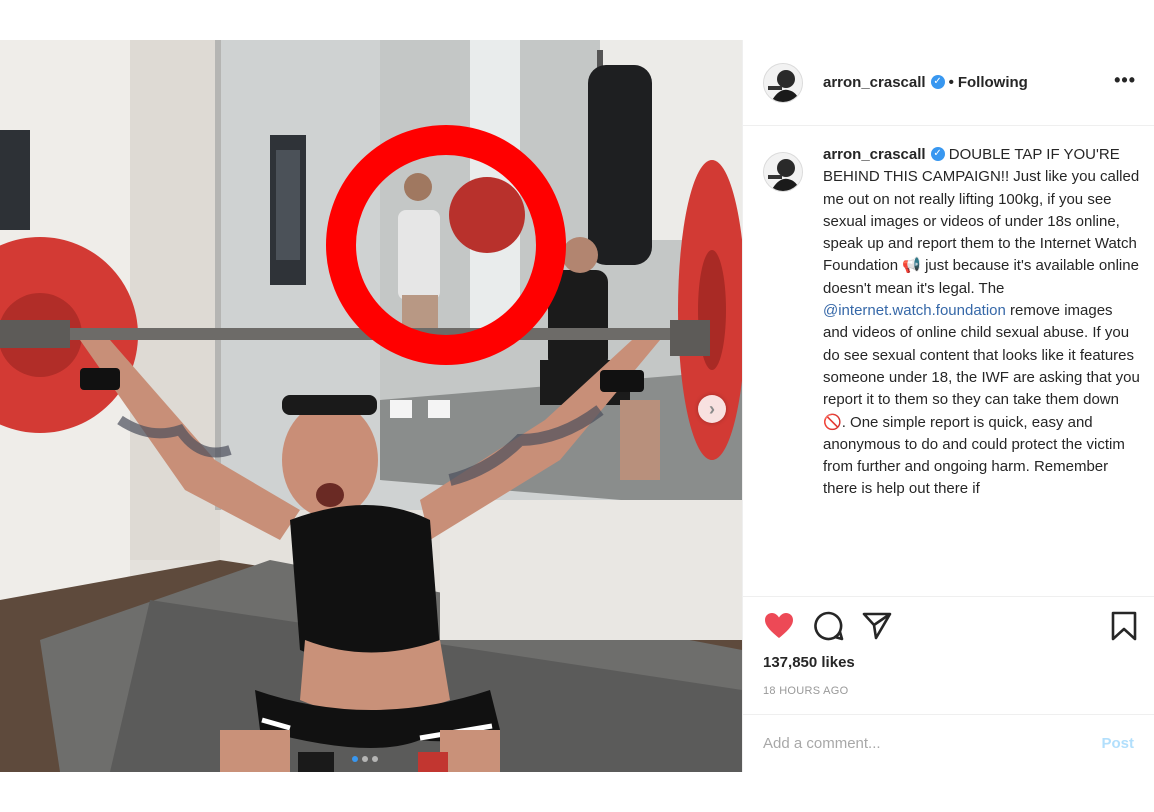  What do you see at coordinates (948, 596) in the screenshot?
I see `divider` at bounding box center [948, 596].